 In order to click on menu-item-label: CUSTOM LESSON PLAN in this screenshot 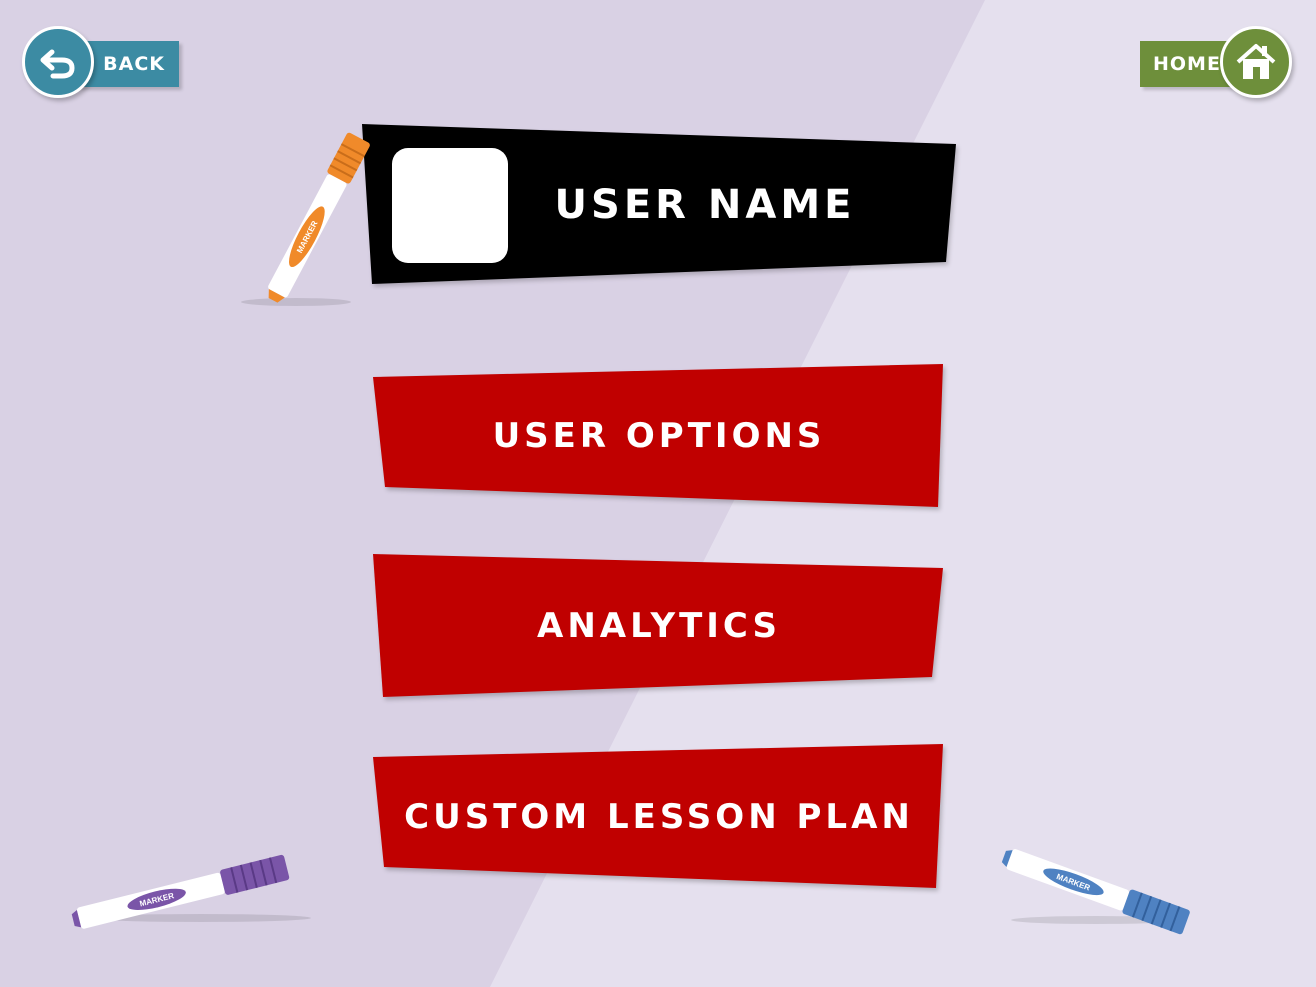, I will do `click(659, 817)`.